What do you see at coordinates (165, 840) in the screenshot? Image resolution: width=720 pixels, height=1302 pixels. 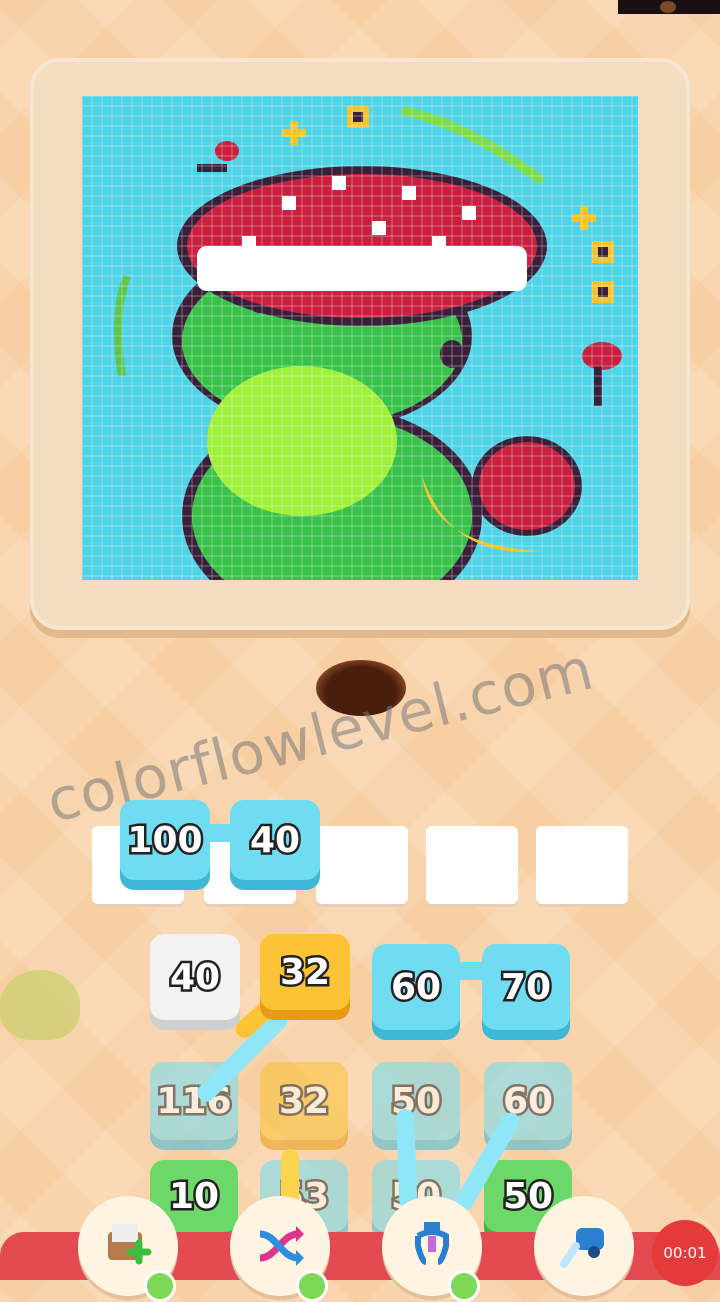 I see `slot-tile: 100` at bounding box center [165, 840].